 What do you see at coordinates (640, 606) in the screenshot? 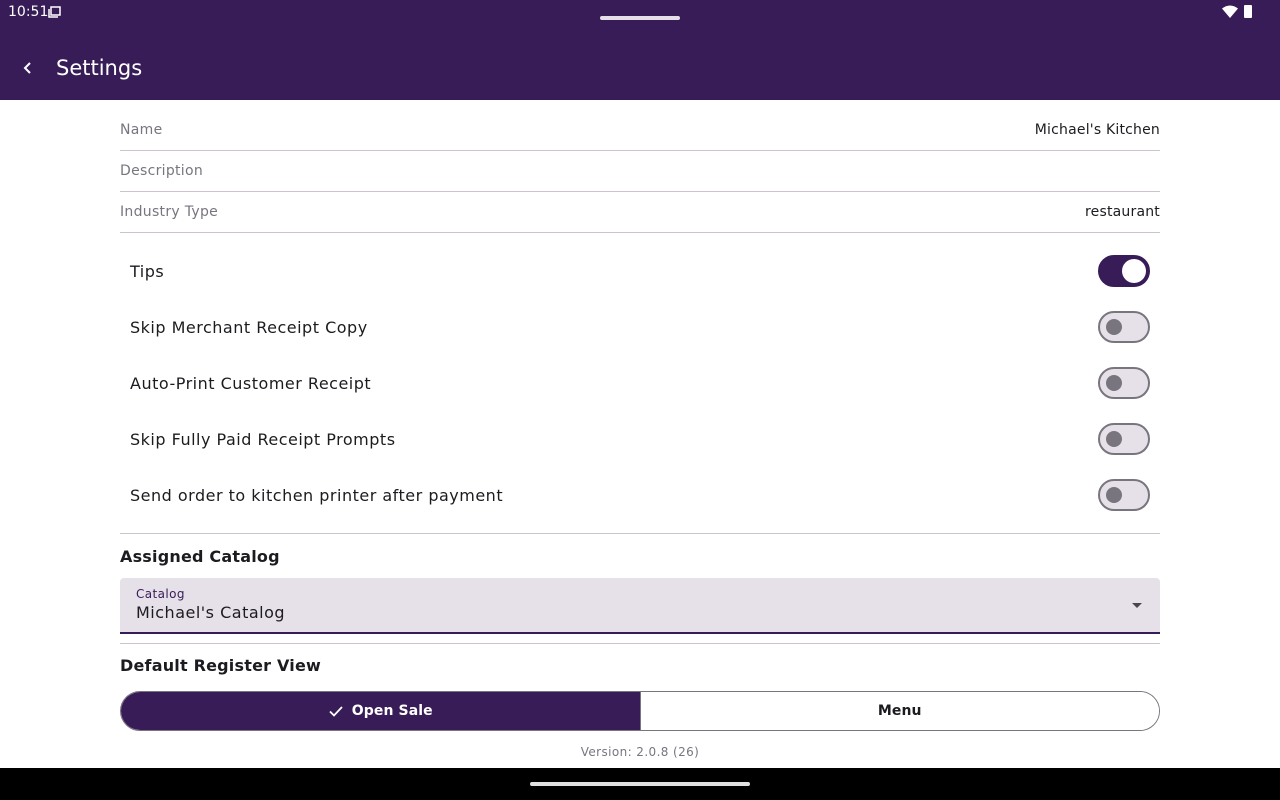
I see `catalog-select: Catalog Michael's Catalog` at bounding box center [640, 606].